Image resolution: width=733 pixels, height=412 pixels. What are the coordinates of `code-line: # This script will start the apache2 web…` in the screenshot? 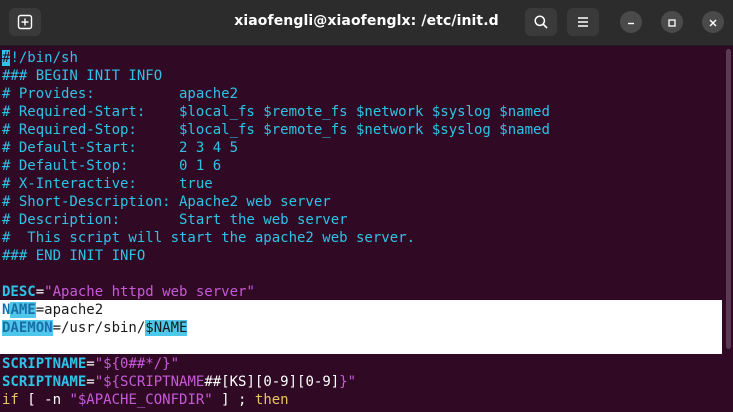 It's located at (209, 238).